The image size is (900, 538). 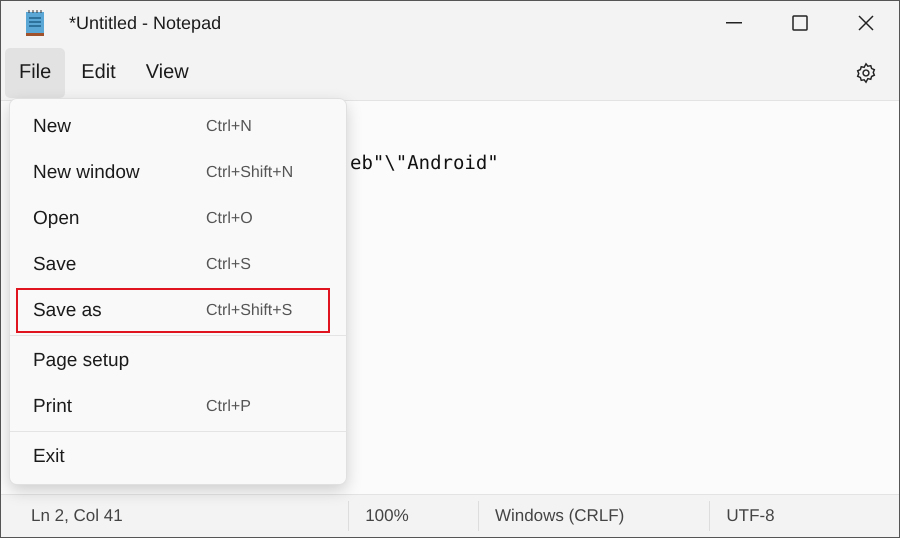 What do you see at coordinates (173, 406) in the screenshot?
I see `menu-item: Print Ctrl+P` at bounding box center [173, 406].